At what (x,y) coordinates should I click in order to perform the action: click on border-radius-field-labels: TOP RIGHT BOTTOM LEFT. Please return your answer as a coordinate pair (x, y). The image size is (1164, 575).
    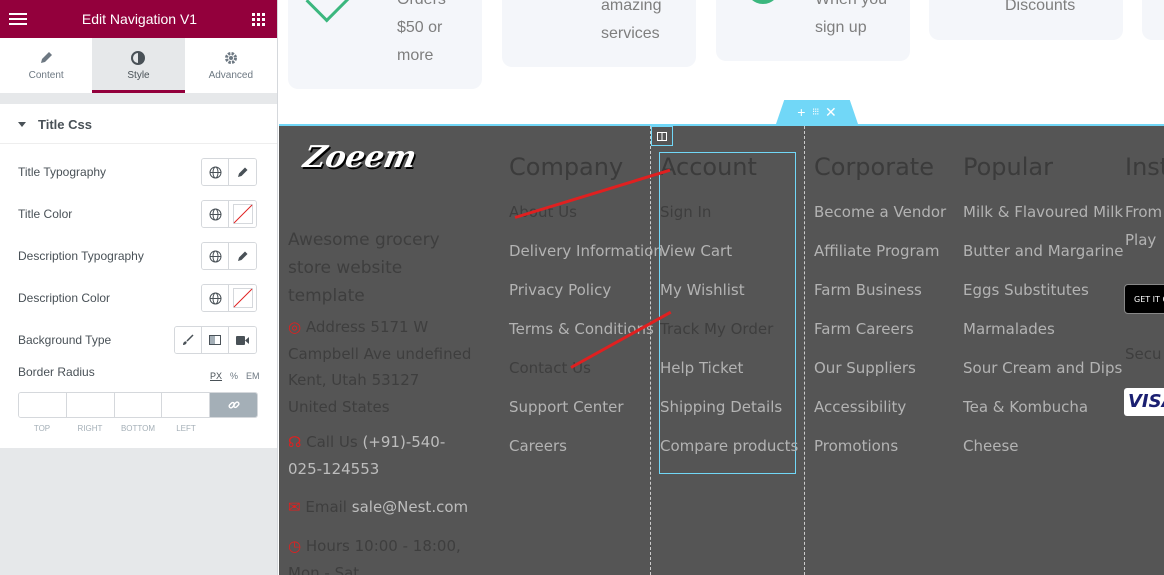
    Looking at the image, I should click on (114, 428).